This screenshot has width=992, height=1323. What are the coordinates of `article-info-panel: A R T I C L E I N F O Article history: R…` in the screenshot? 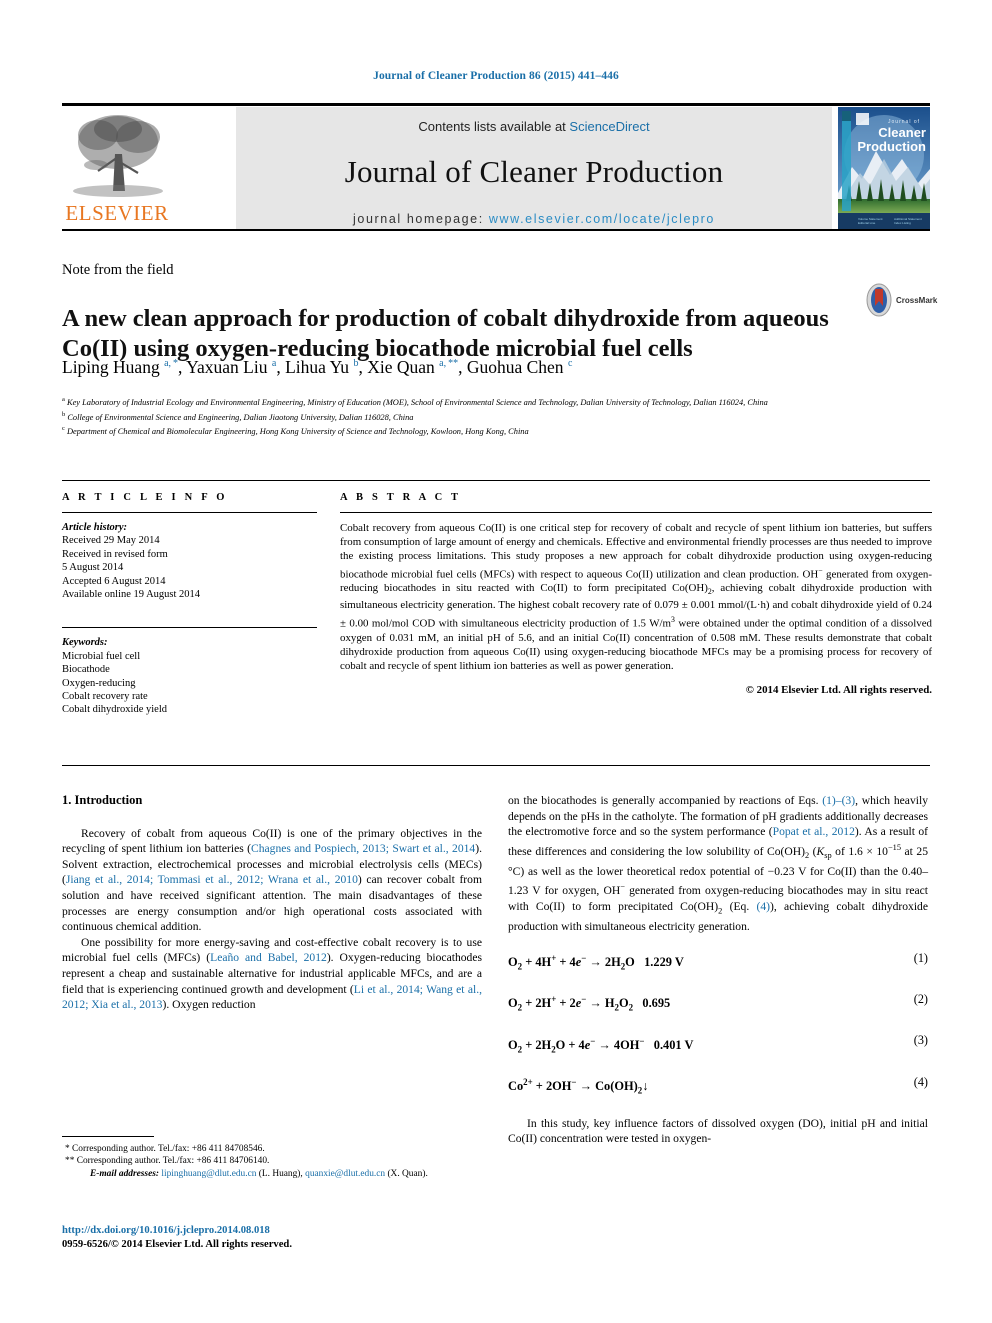 It's located at (189, 604).